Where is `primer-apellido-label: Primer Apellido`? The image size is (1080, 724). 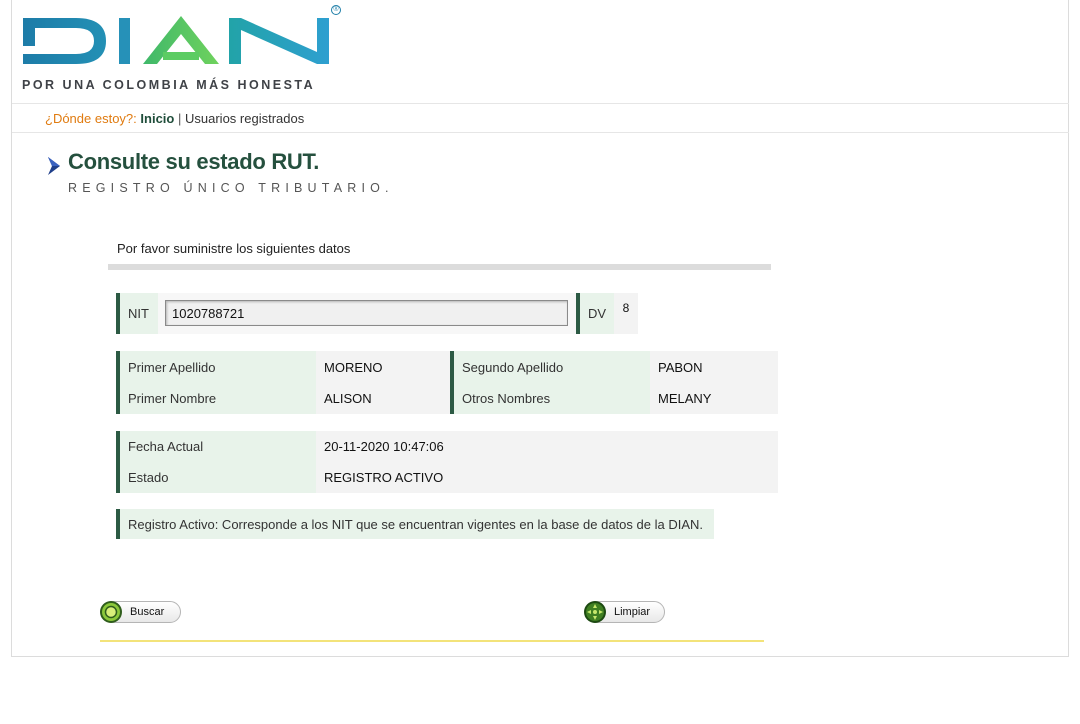 primer-apellido-label: Primer Apellido is located at coordinates (216, 367).